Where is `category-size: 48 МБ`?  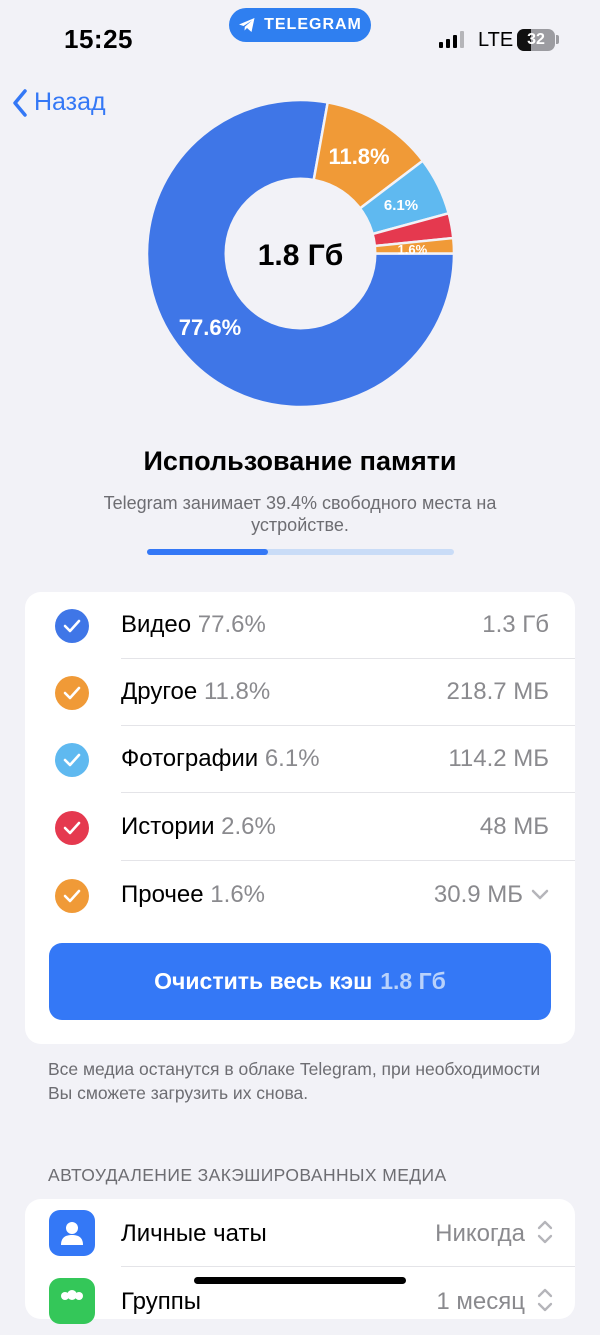 category-size: 48 МБ is located at coordinates (514, 826).